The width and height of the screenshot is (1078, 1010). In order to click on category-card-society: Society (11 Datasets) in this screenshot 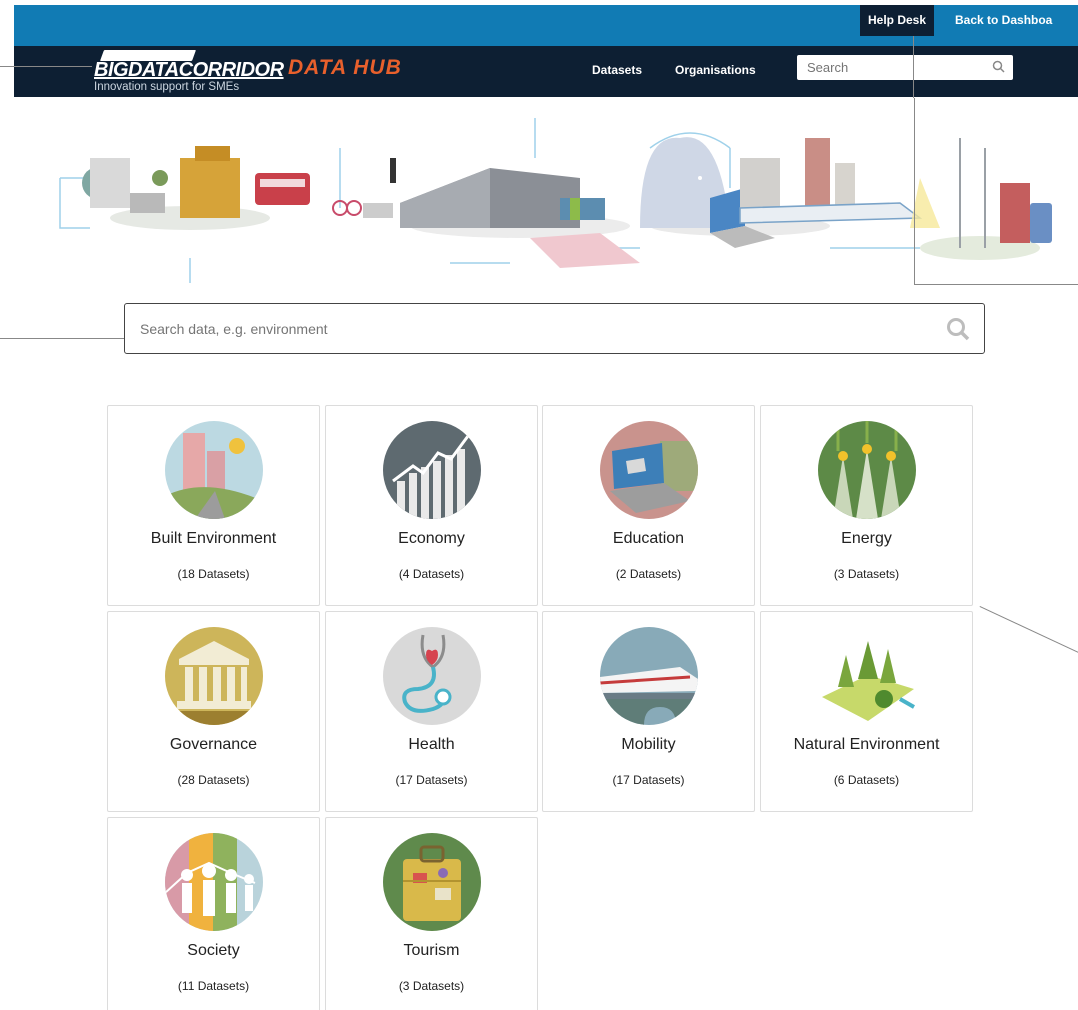, I will do `click(213, 913)`.